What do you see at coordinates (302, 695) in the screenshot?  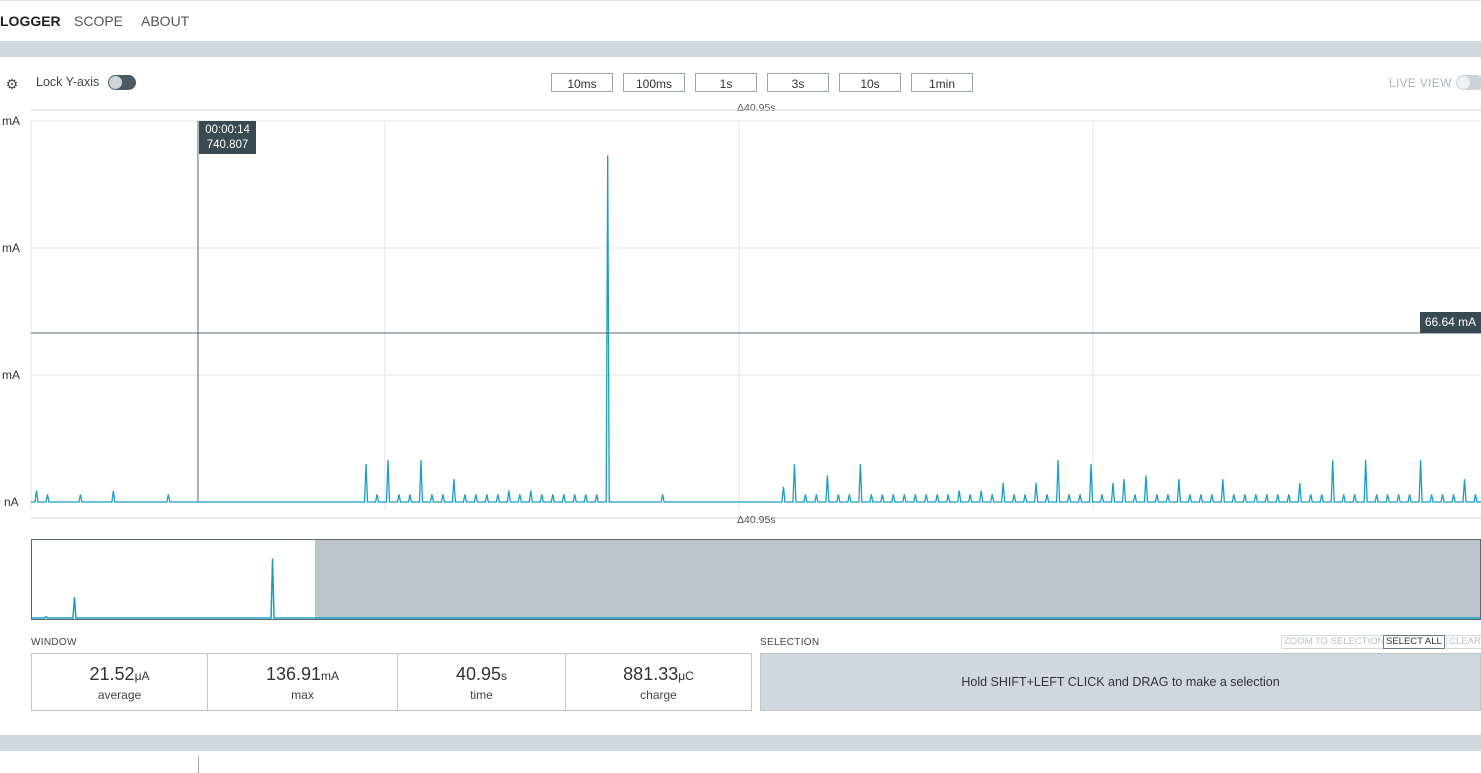 I see `stat-max-label: max` at bounding box center [302, 695].